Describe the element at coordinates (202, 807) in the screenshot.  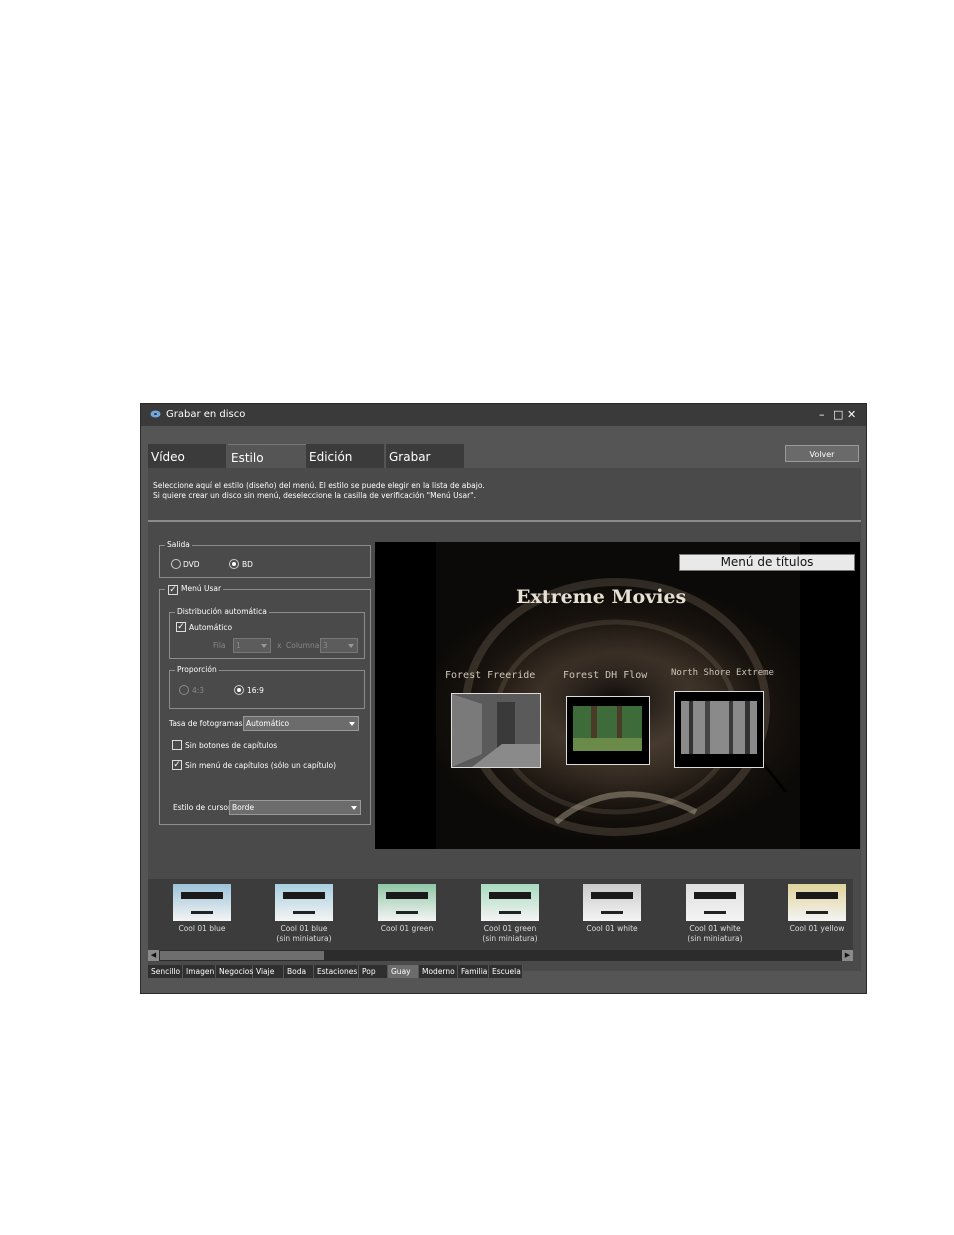
I see `cursor-label: Estilo de cursor` at that location.